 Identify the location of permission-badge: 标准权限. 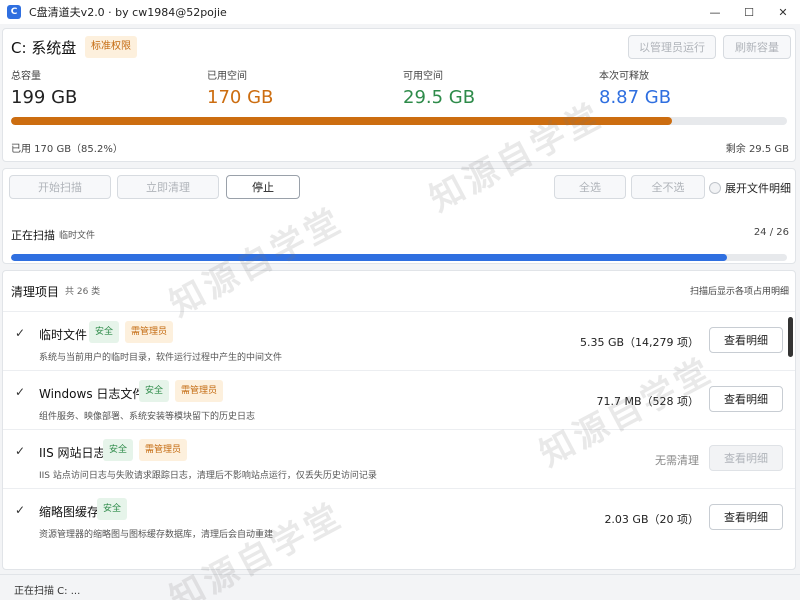
(111, 47).